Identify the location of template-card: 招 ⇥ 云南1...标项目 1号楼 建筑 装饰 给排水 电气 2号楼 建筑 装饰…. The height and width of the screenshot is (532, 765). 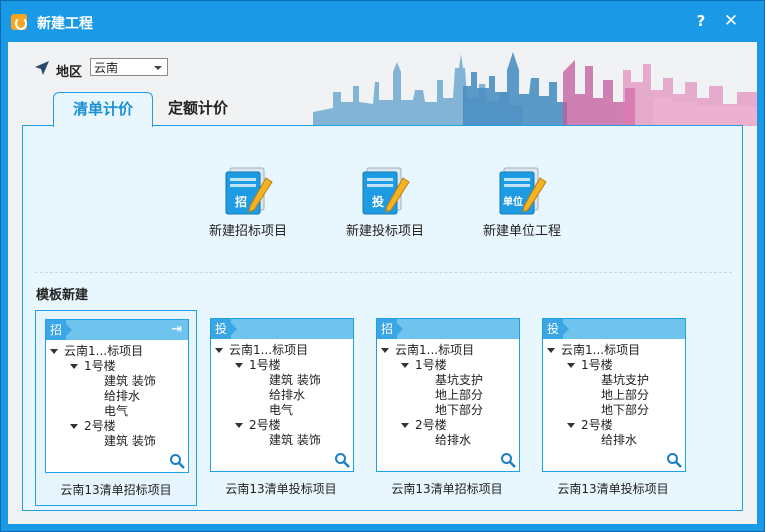
(116, 408).